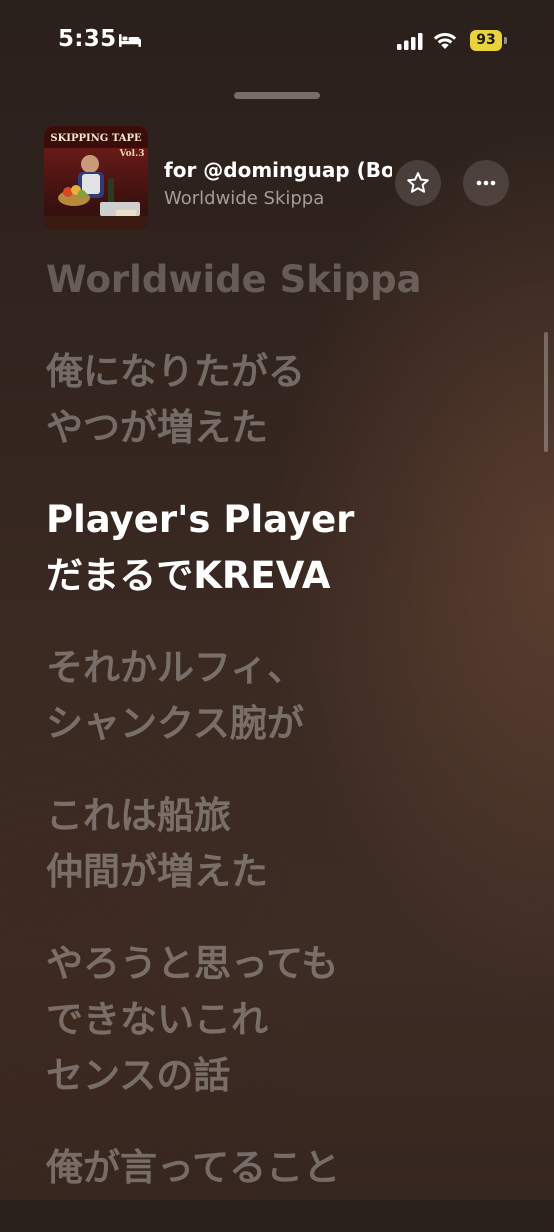  Describe the element at coordinates (486, 40) in the screenshot. I see `battery-level: 93` at that location.